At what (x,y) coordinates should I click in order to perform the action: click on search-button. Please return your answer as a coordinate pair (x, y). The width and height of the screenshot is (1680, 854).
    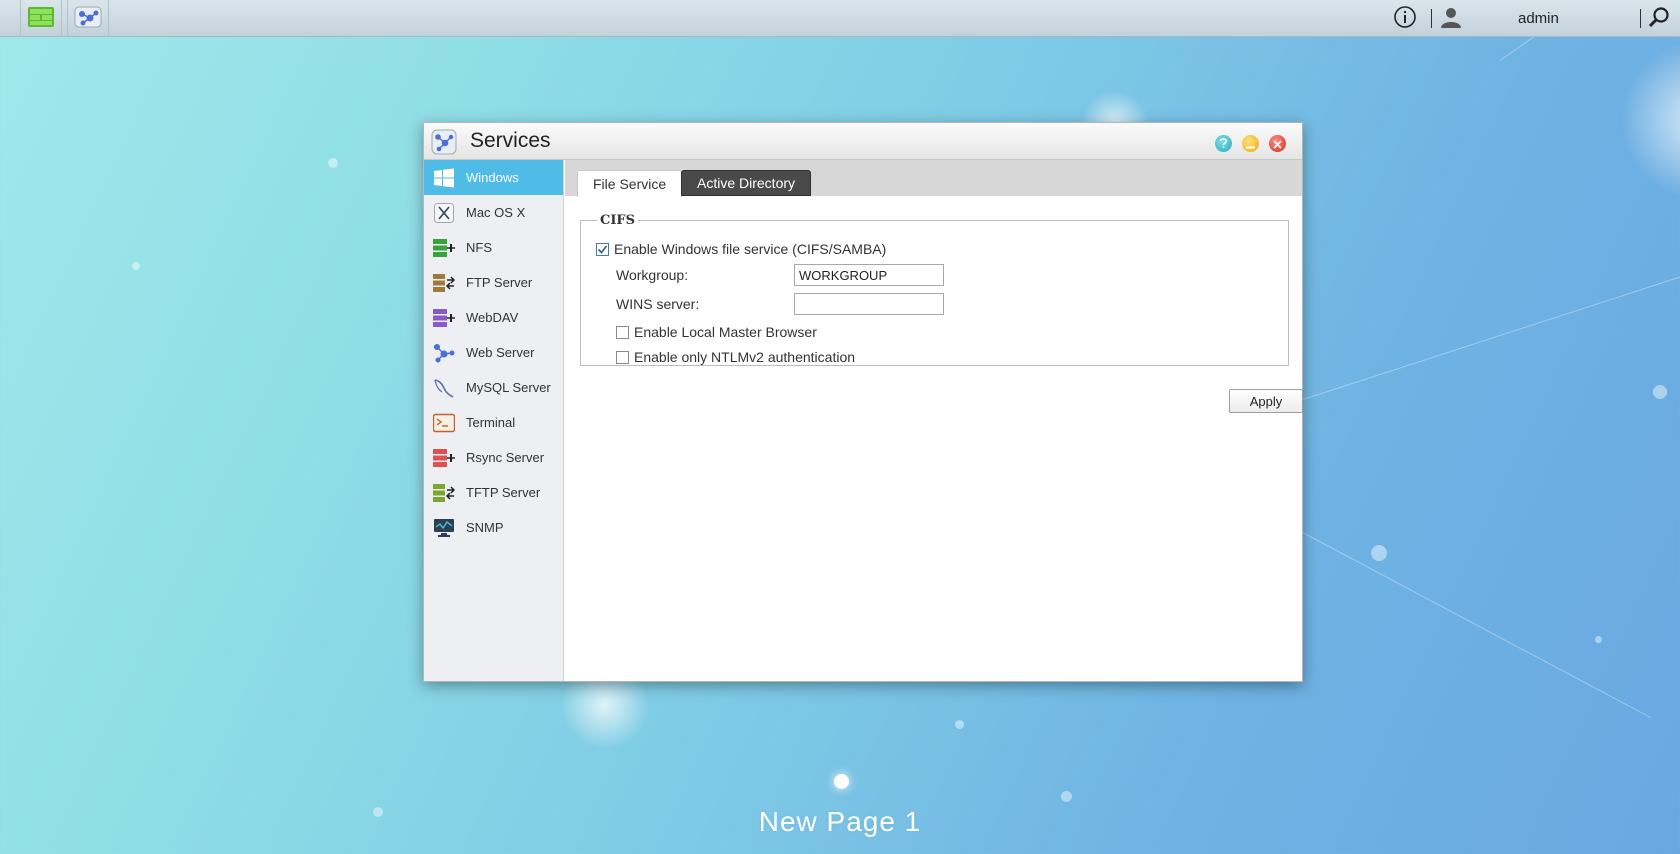
    Looking at the image, I should click on (1659, 18).